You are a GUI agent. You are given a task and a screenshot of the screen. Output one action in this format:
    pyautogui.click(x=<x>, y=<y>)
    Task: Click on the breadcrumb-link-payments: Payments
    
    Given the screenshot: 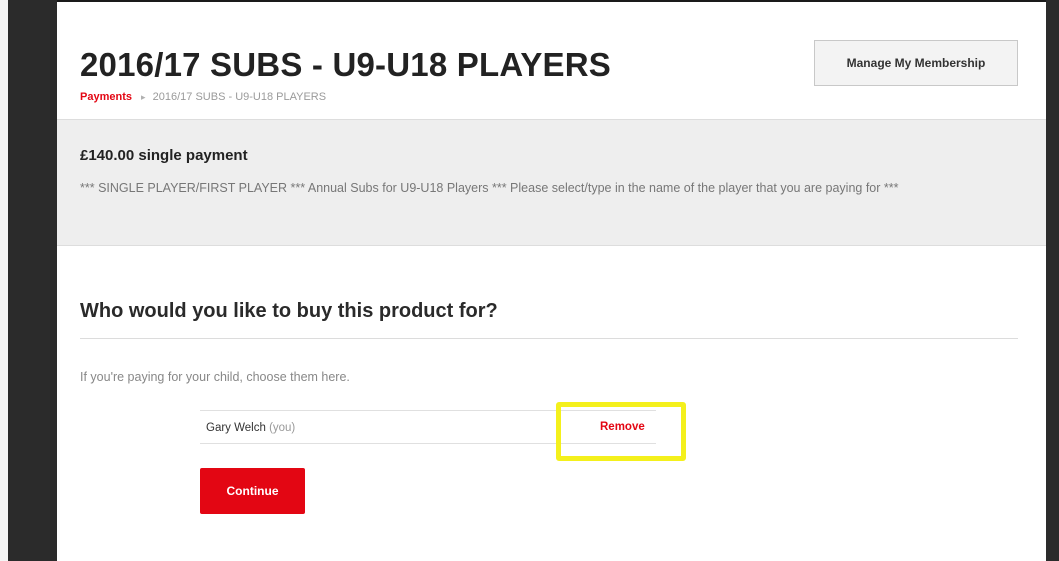 What is the action you would take?
    pyautogui.click(x=106, y=97)
    